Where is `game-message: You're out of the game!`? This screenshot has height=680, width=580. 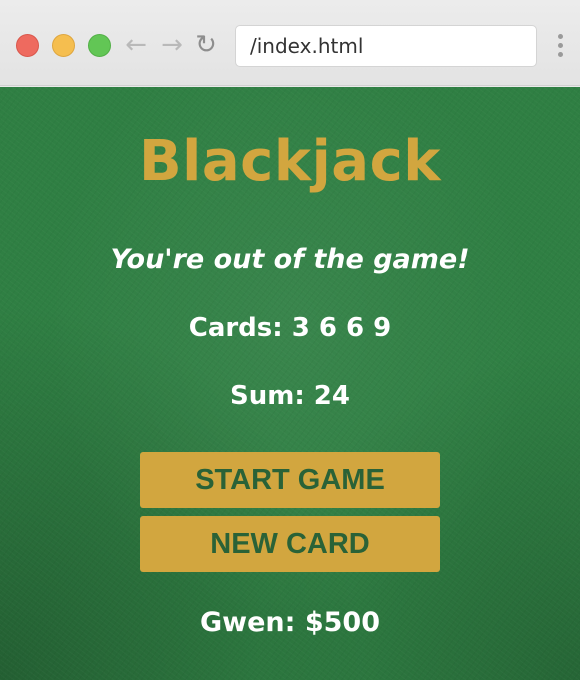 game-message: You're out of the game! is located at coordinates (290, 259).